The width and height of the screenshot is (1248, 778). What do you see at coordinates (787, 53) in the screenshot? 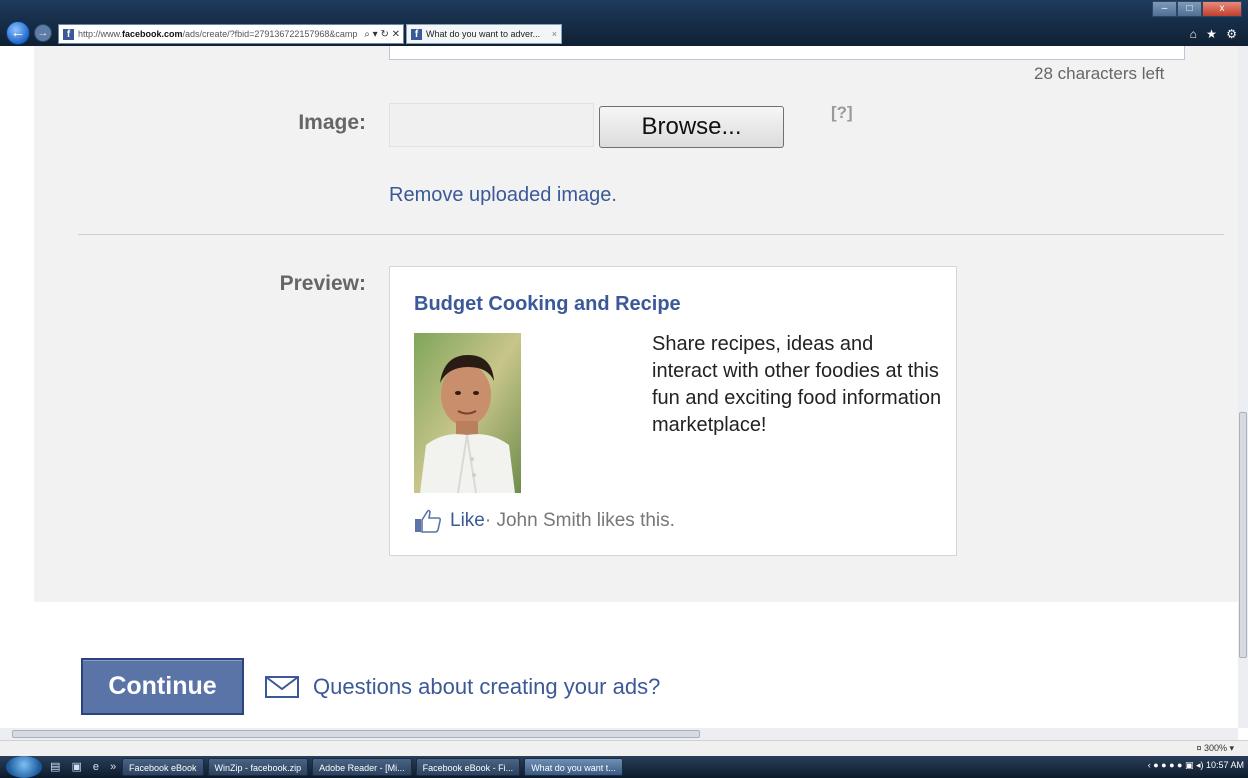
I see `body-text-field` at bounding box center [787, 53].